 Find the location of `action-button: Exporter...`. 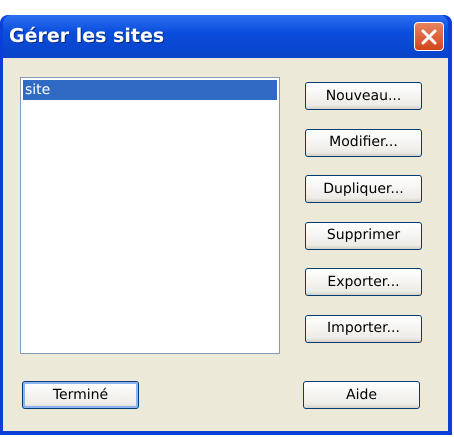

action-button: Exporter... is located at coordinates (363, 282).